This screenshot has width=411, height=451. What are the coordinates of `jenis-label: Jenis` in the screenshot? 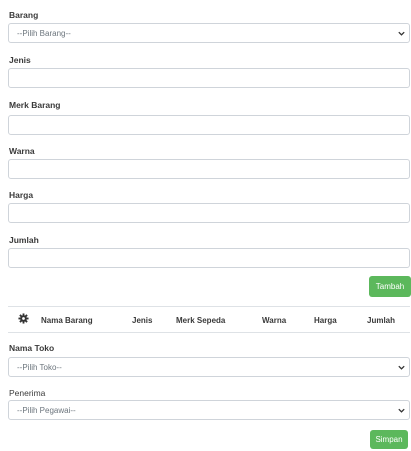 It's located at (20, 60).